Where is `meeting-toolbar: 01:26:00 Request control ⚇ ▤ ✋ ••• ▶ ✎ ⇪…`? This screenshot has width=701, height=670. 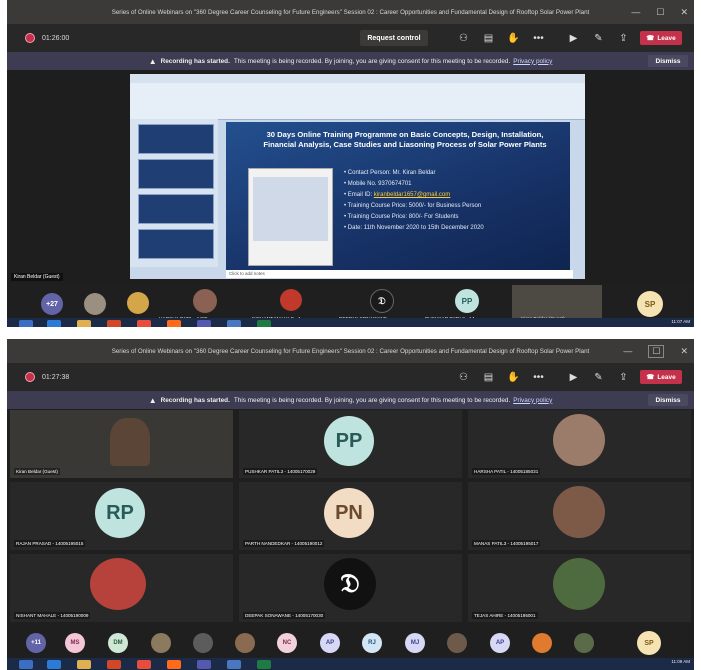 meeting-toolbar: 01:26:00 Request control ⚇ ▤ ✋ ••• ▶ ✎ ⇪… is located at coordinates (350, 38).